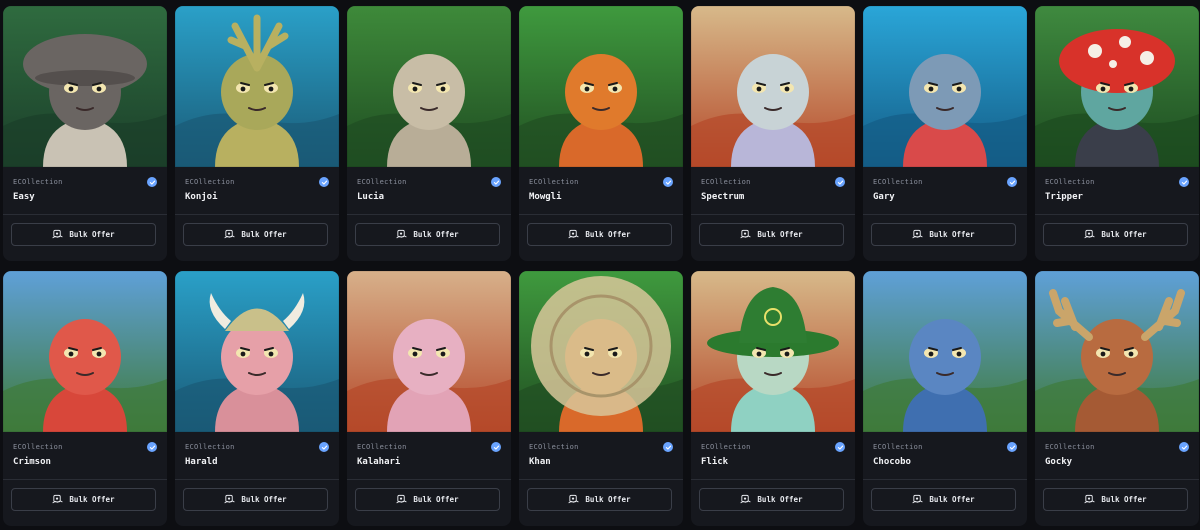  I want to click on nft-card-harald: ECOllection Harald Bulk Offer, so click(257, 398).